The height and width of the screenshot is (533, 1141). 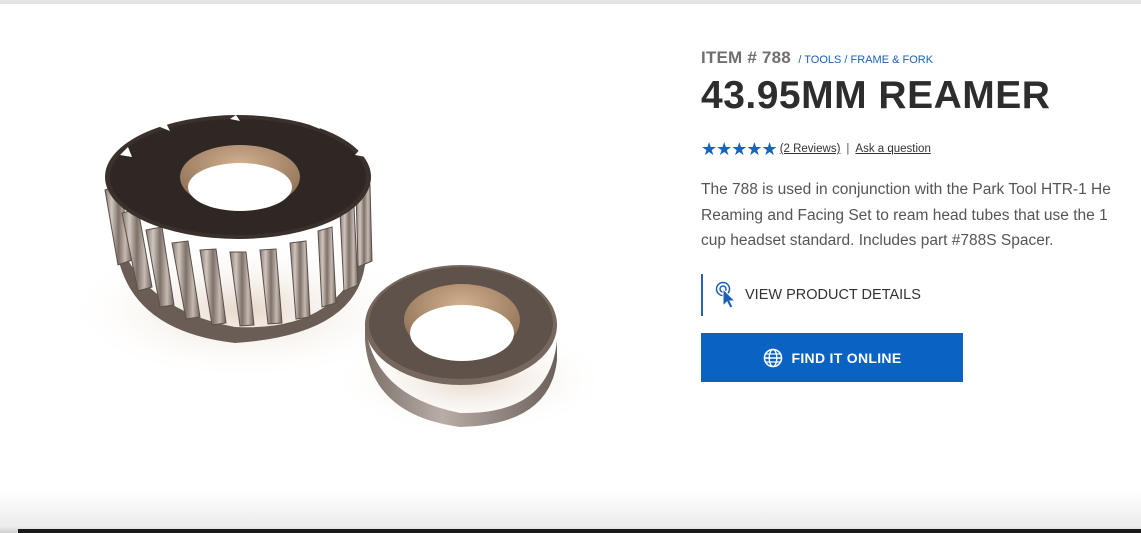 I want to click on pointer-click-icon, so click(x=726, y=295).